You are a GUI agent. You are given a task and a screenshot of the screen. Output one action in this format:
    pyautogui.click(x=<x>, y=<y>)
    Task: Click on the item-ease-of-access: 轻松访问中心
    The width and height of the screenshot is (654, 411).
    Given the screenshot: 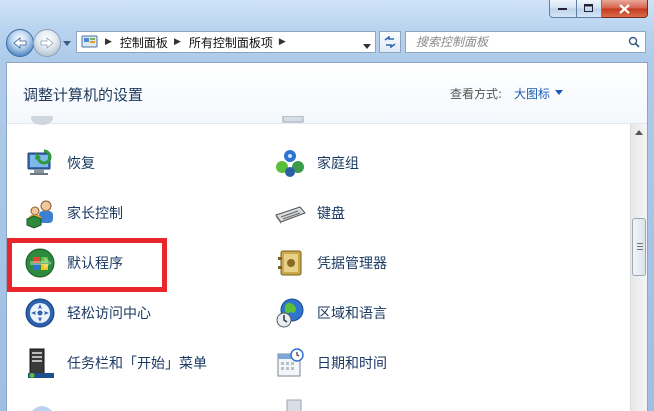 What is the action you would take?
    pyautogui.click(x=87, y=313)
    